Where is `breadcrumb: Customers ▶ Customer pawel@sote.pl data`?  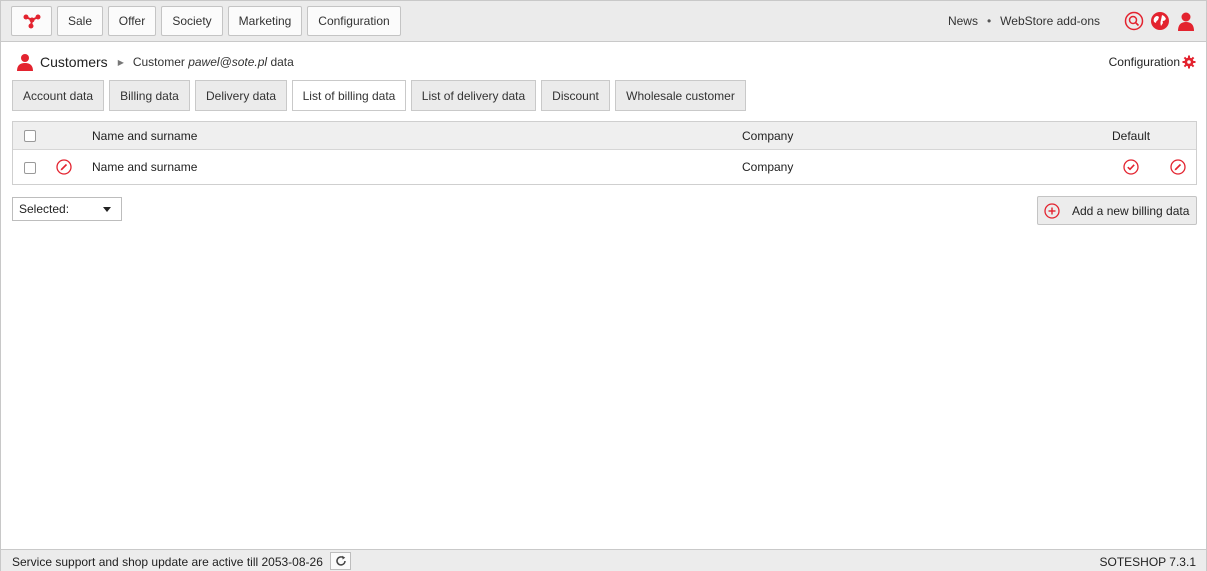 breadcrumb: Customers ▶ Customer pawel@sote.pl data is located at coordinates (155, 62).